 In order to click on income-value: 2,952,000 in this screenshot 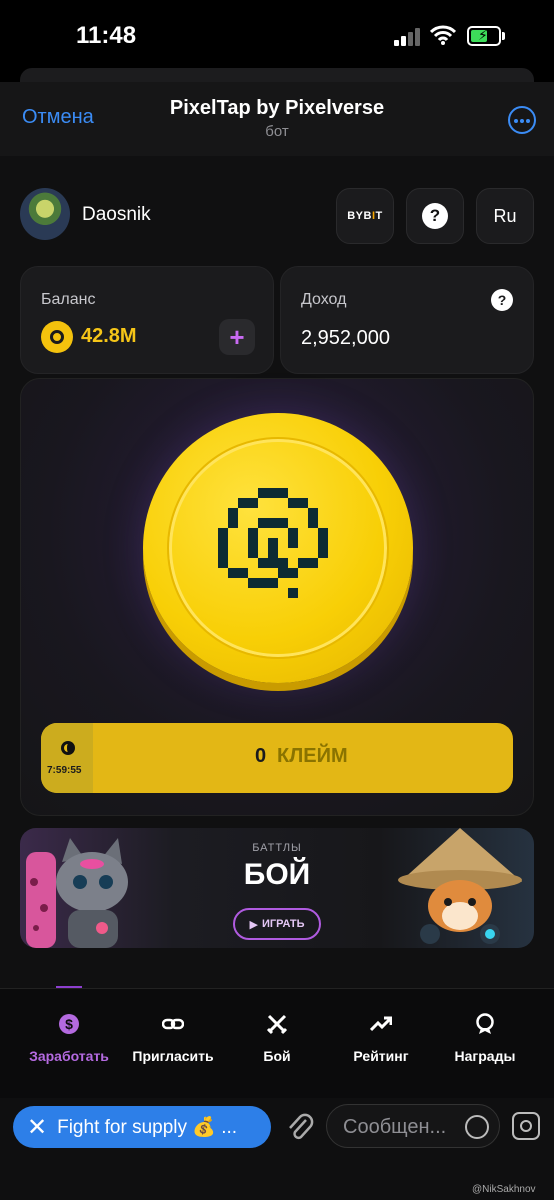, I will do `click(345, 338)`.